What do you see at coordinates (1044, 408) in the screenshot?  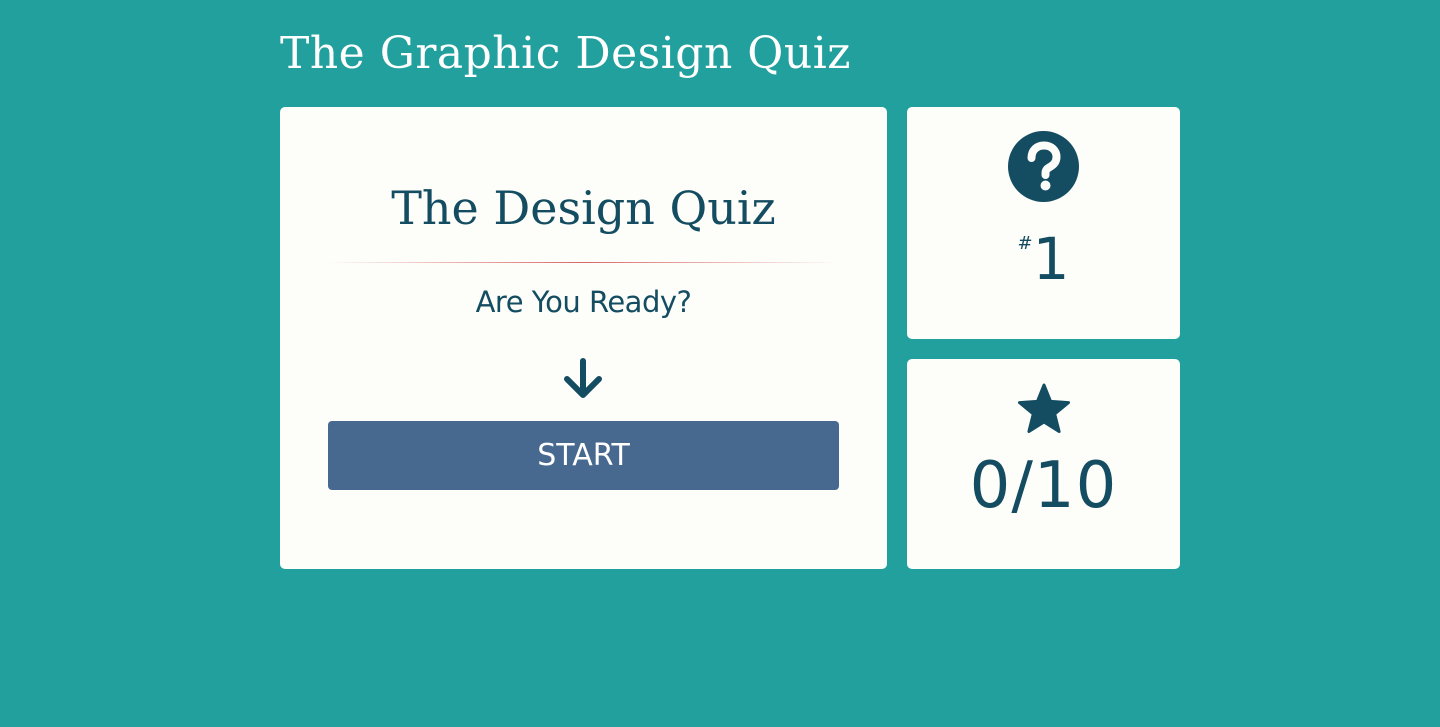 I see `star-icon` at bounding box center [1044, 408].